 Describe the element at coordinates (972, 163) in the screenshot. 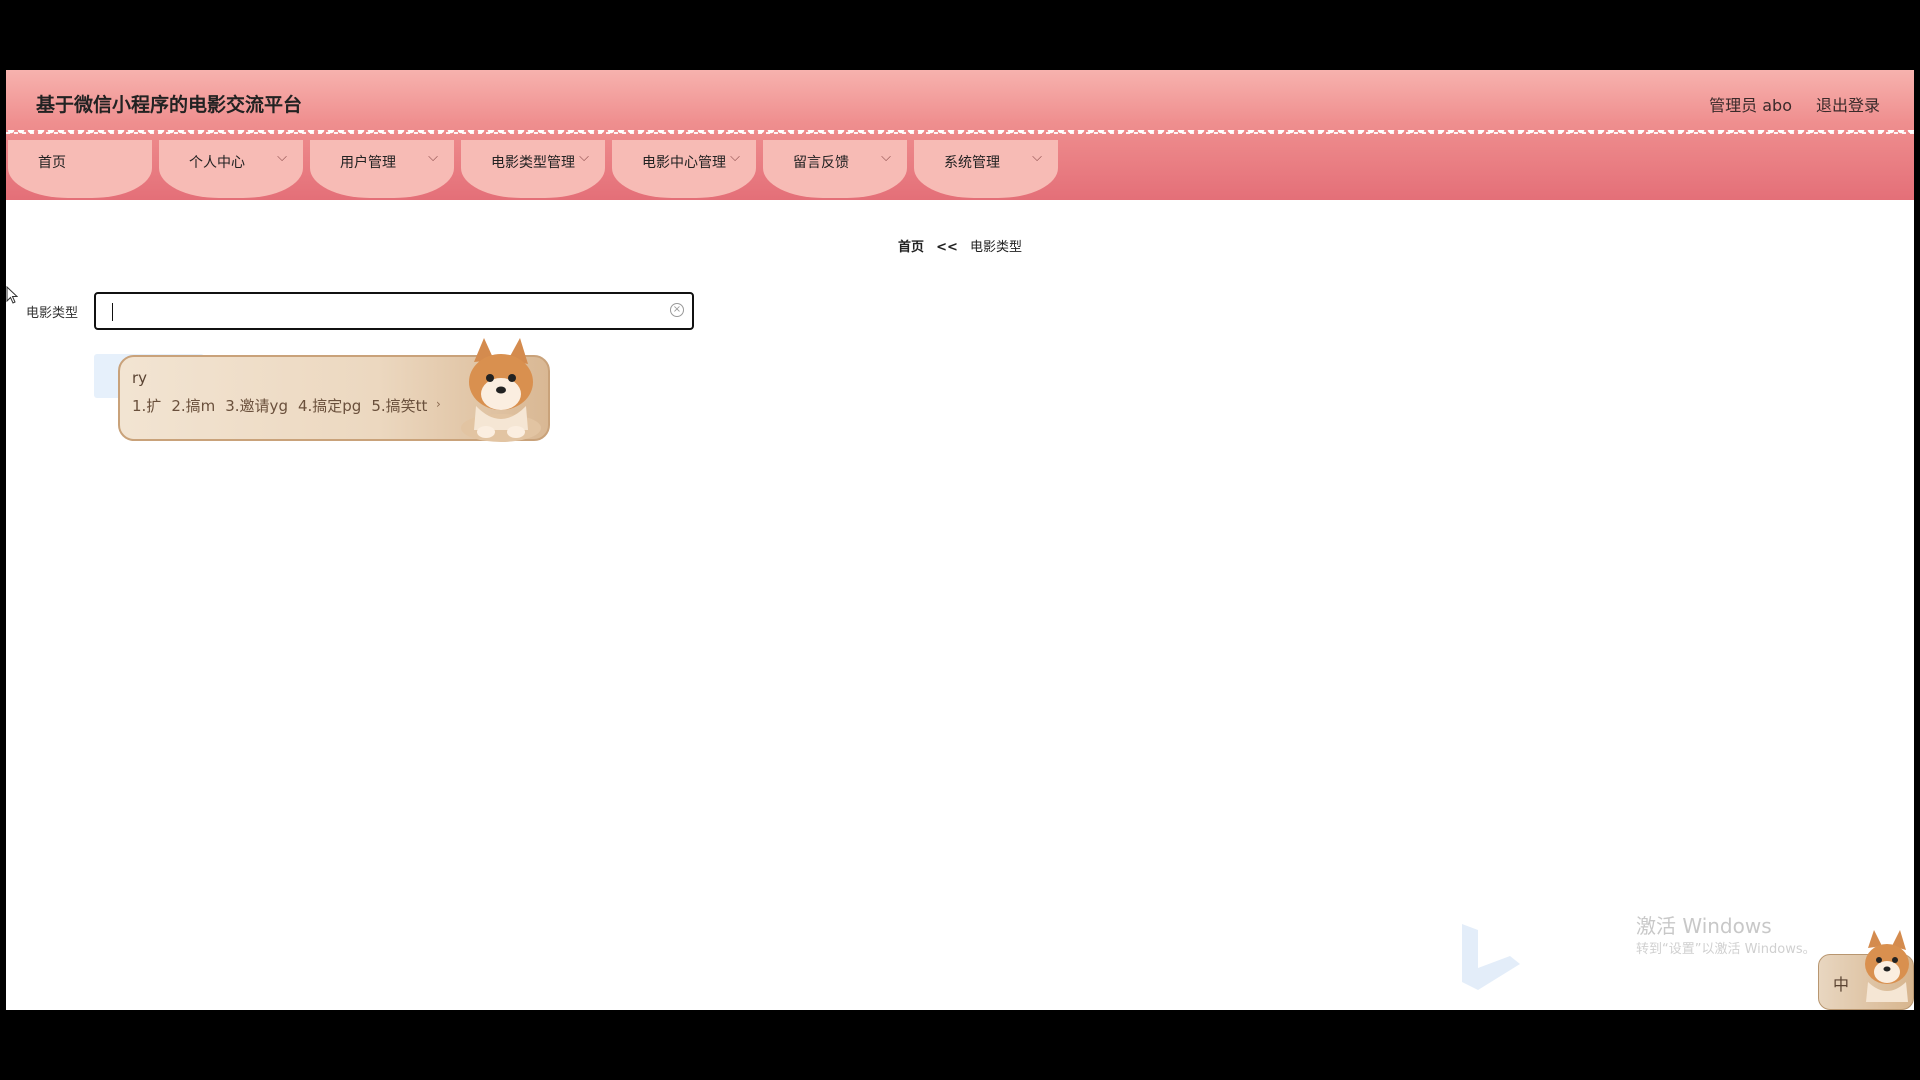

I see `nav-item-label: 系统管理` at that location.